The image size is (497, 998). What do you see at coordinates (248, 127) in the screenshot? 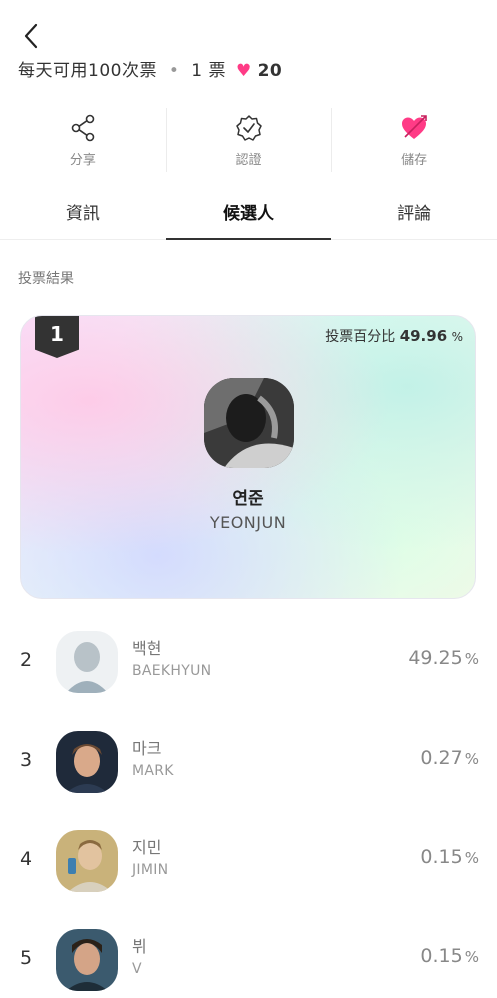
I see `verified-badge-icon` at bounding box center [248, 127].